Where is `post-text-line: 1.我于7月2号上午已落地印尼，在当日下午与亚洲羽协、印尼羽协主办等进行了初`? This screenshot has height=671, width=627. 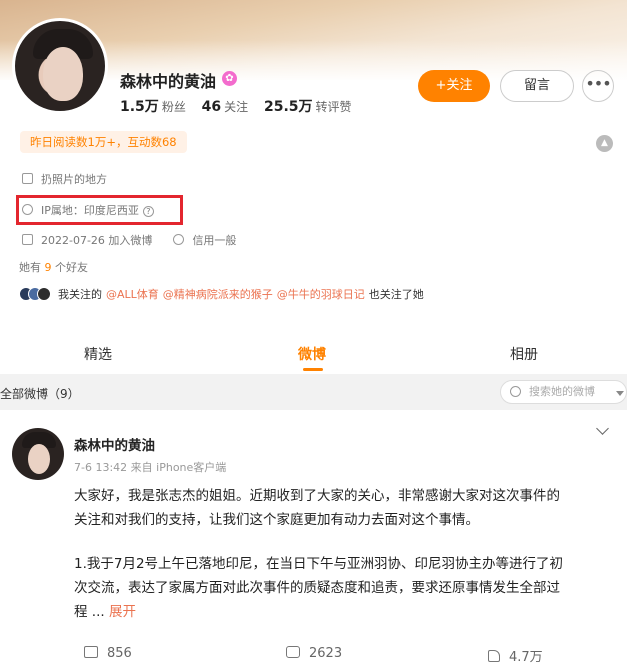
post-text-line: 1.我于7月2号上午已落地印尼，在当日下午与亚洲羽协、印尼羽协主办等进行了初 is located at coordinates (319, 564).